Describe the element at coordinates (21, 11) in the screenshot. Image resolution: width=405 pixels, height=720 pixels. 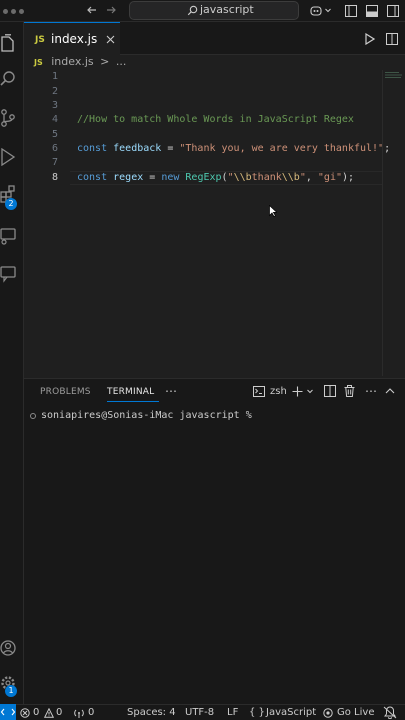
I see `window-zoom-dot` at that location.